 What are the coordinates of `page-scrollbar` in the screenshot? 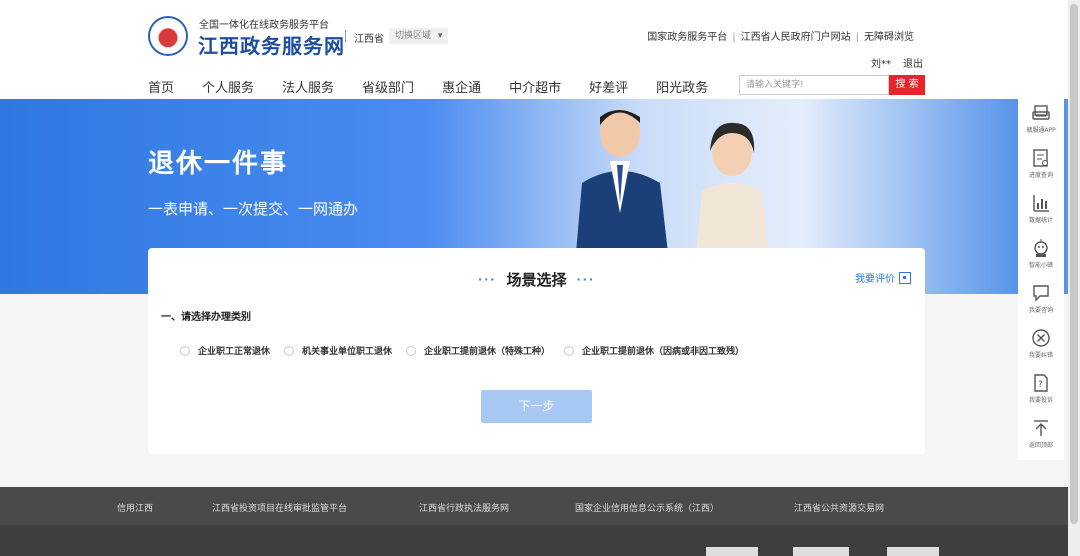 It's located at (1074, 278).